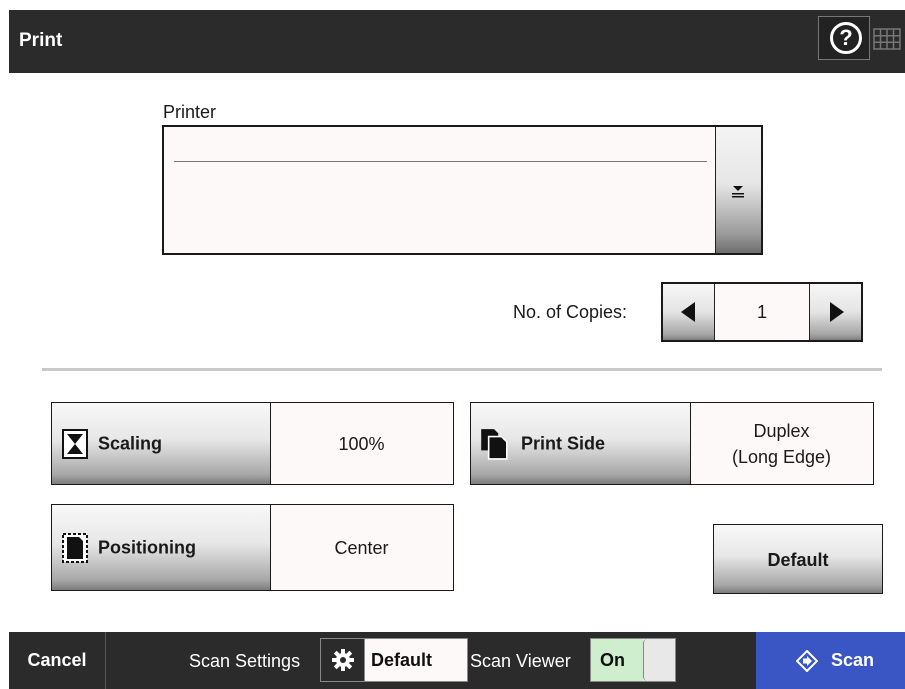 Image resolution: width=905 pixels, height=689 pixels. I want to click on printer-select, so click(462, 190).